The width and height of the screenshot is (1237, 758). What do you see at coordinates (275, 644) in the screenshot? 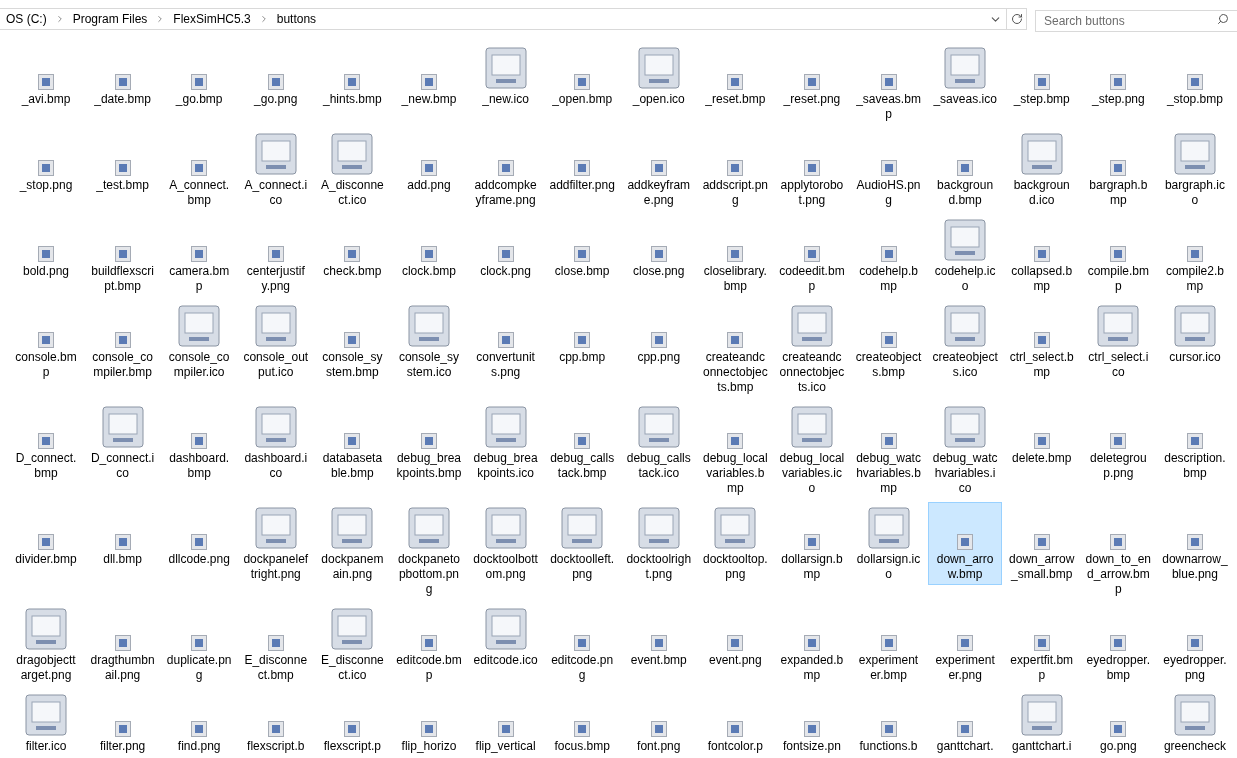
I see `file-item: E_disconnect.bmp` at bounding box center [275, 644].